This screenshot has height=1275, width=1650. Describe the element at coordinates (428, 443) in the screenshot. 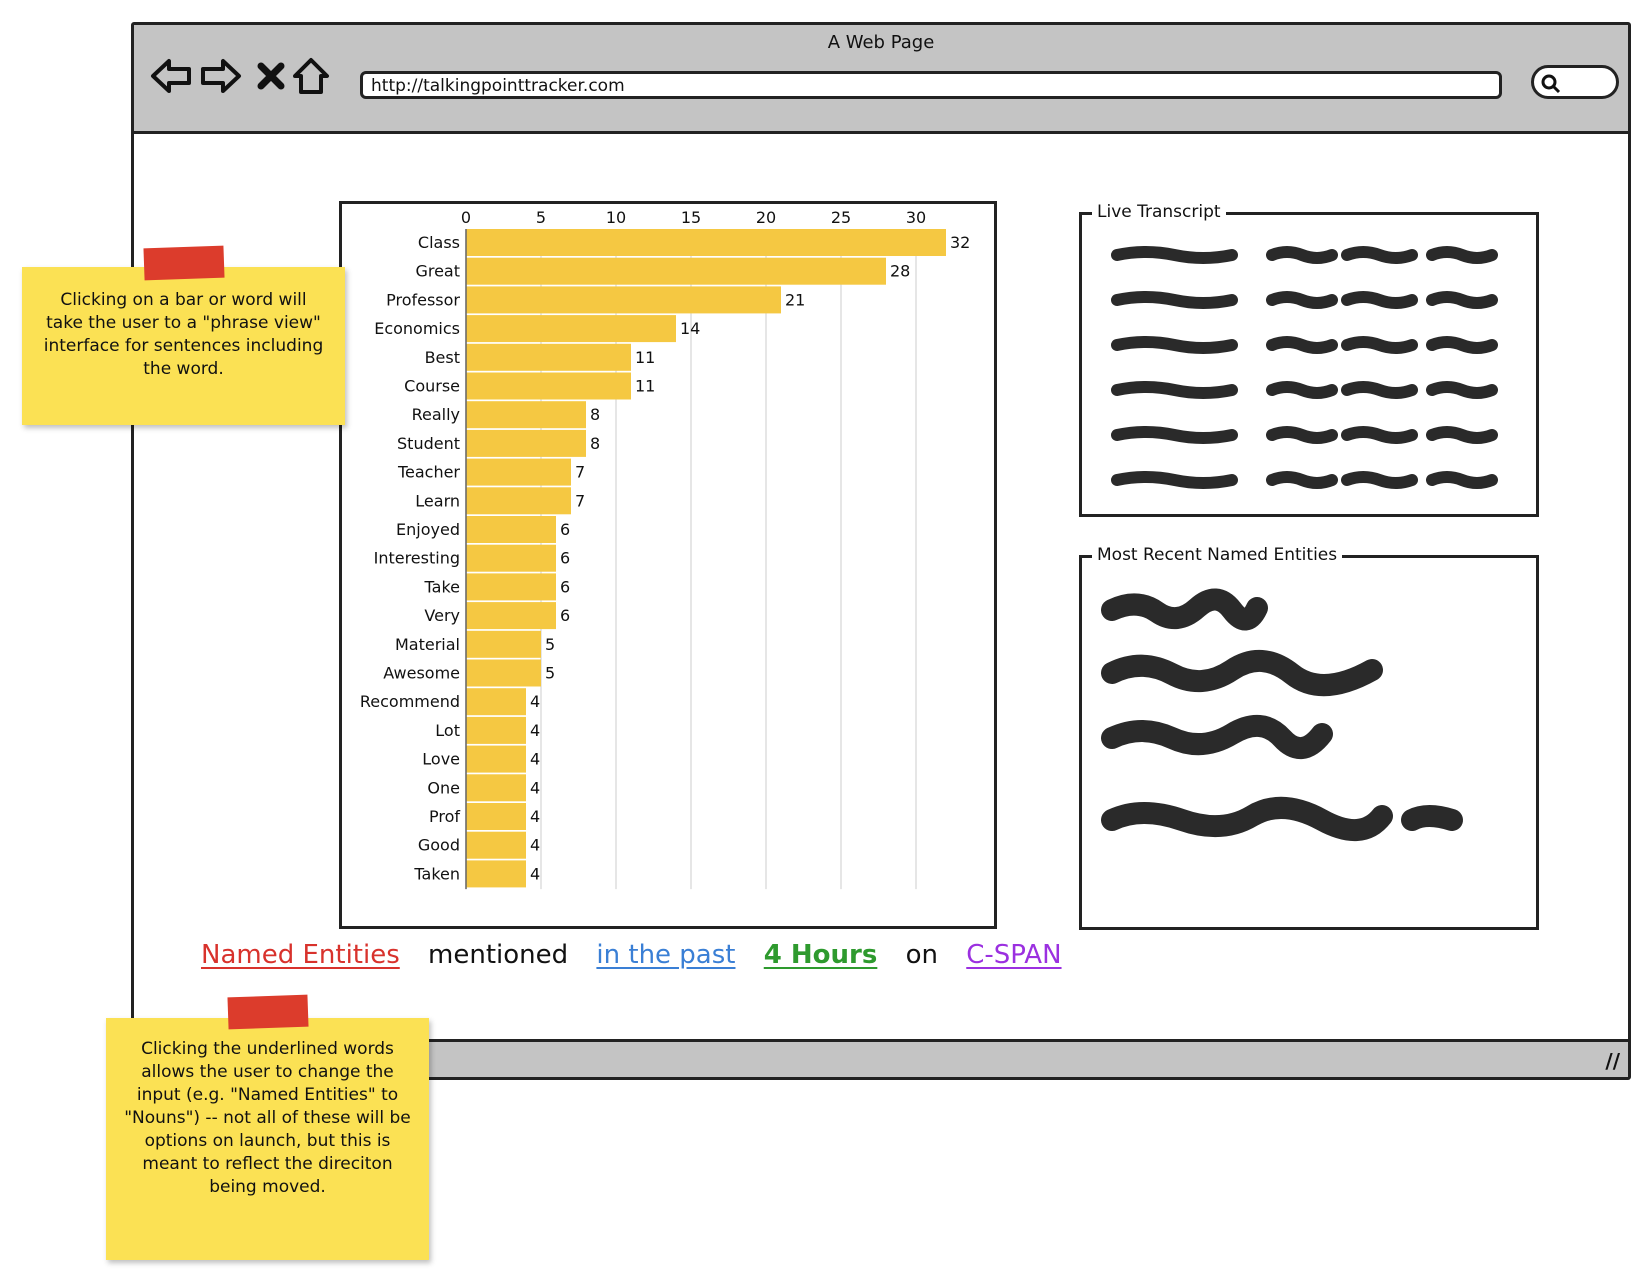

I see `category-label: Student` at that location.